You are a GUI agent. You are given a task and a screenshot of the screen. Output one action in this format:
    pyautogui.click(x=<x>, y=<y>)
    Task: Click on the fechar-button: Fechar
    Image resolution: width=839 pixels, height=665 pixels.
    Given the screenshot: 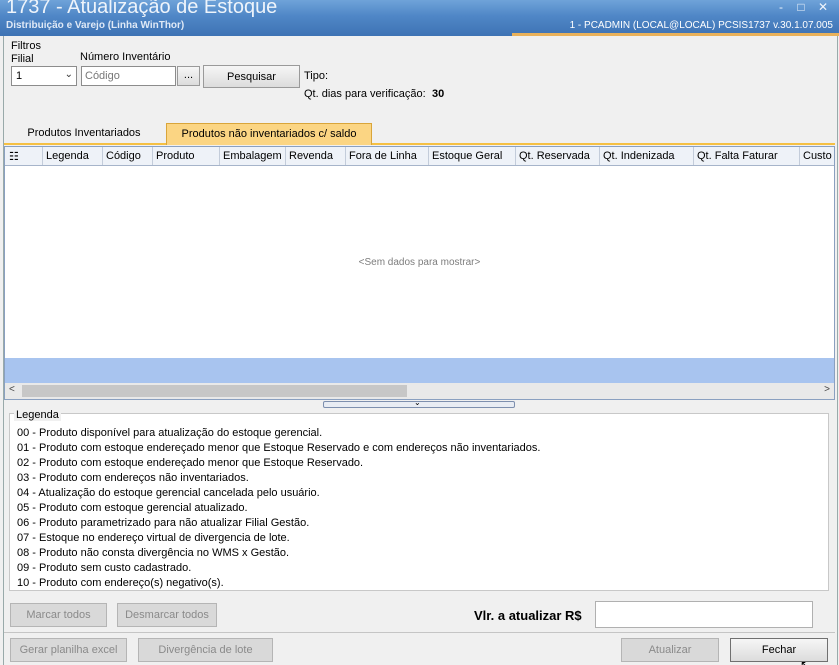 What is the action you would take?
    pyautogui.click(x=779, y=650)
    